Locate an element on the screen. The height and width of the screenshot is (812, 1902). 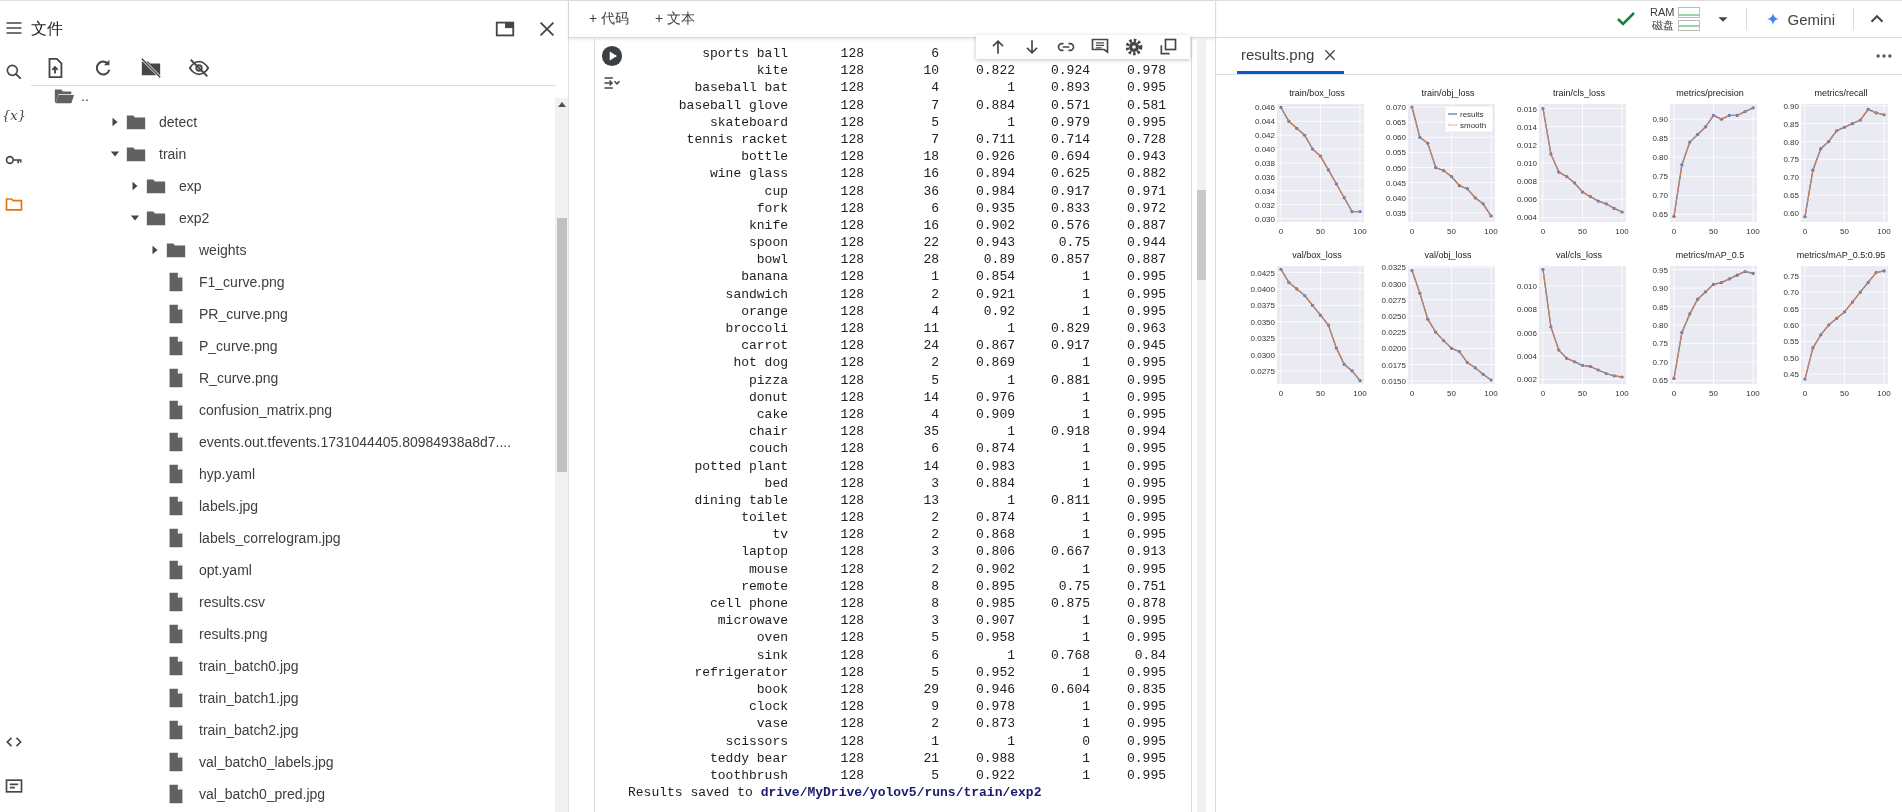
output-cell-text: 0.571 is located at coordinates (1070, 105).